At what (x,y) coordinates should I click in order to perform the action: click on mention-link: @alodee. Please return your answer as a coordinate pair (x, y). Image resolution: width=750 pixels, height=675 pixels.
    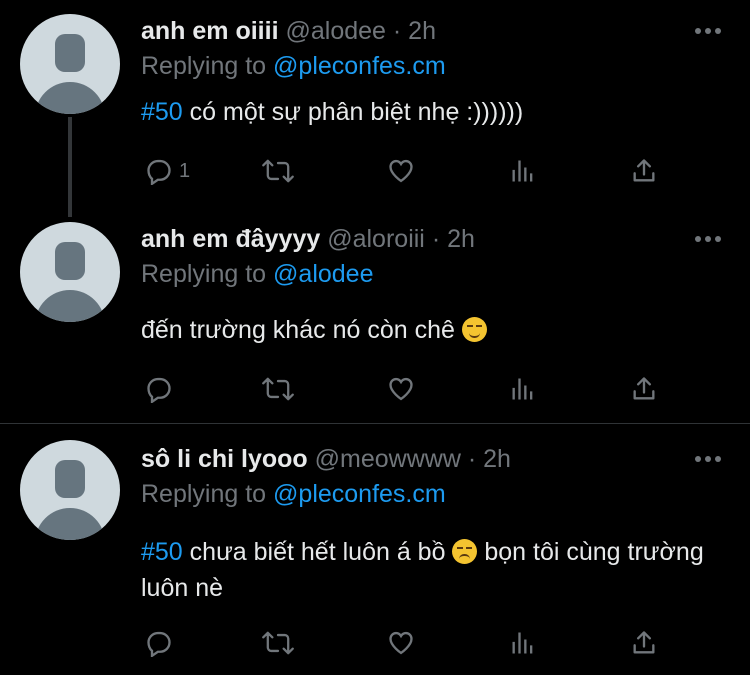
    Looking at the image, I should click on (323, 274).